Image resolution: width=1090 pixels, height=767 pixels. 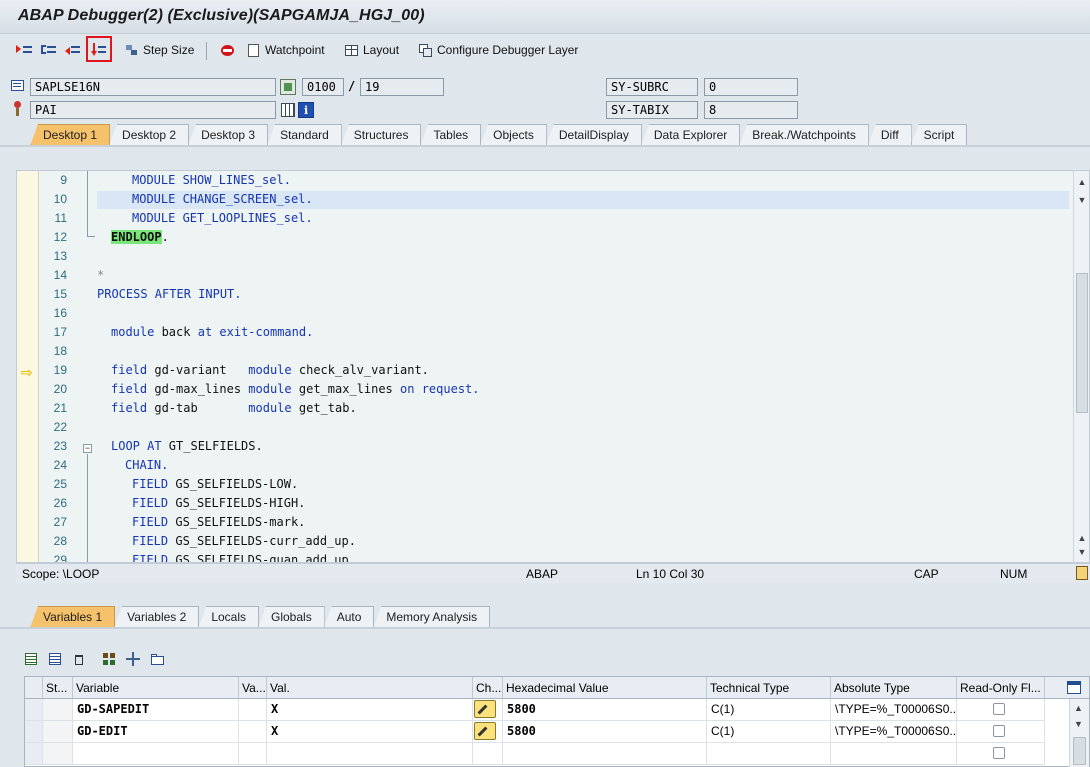 What do you see at coordinates (58, 732) in the screenshot?
I see `status-cell` at bounding box center [58, 732].